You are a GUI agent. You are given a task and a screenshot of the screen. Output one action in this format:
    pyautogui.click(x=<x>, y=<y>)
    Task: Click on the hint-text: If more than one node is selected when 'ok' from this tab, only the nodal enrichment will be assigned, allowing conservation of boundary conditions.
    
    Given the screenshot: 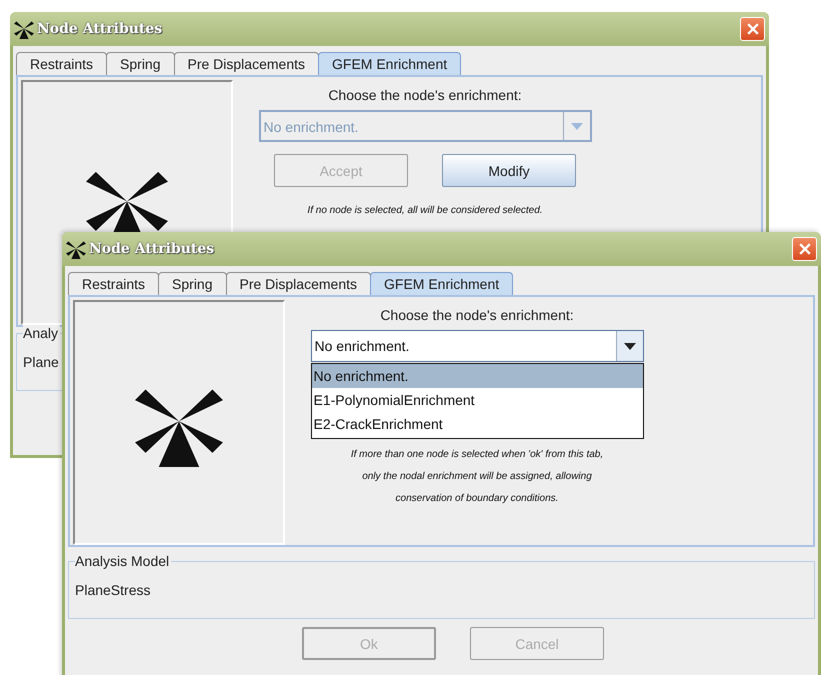 What is the action you would take?
    pyautogui.click(x=477, y=477)
    